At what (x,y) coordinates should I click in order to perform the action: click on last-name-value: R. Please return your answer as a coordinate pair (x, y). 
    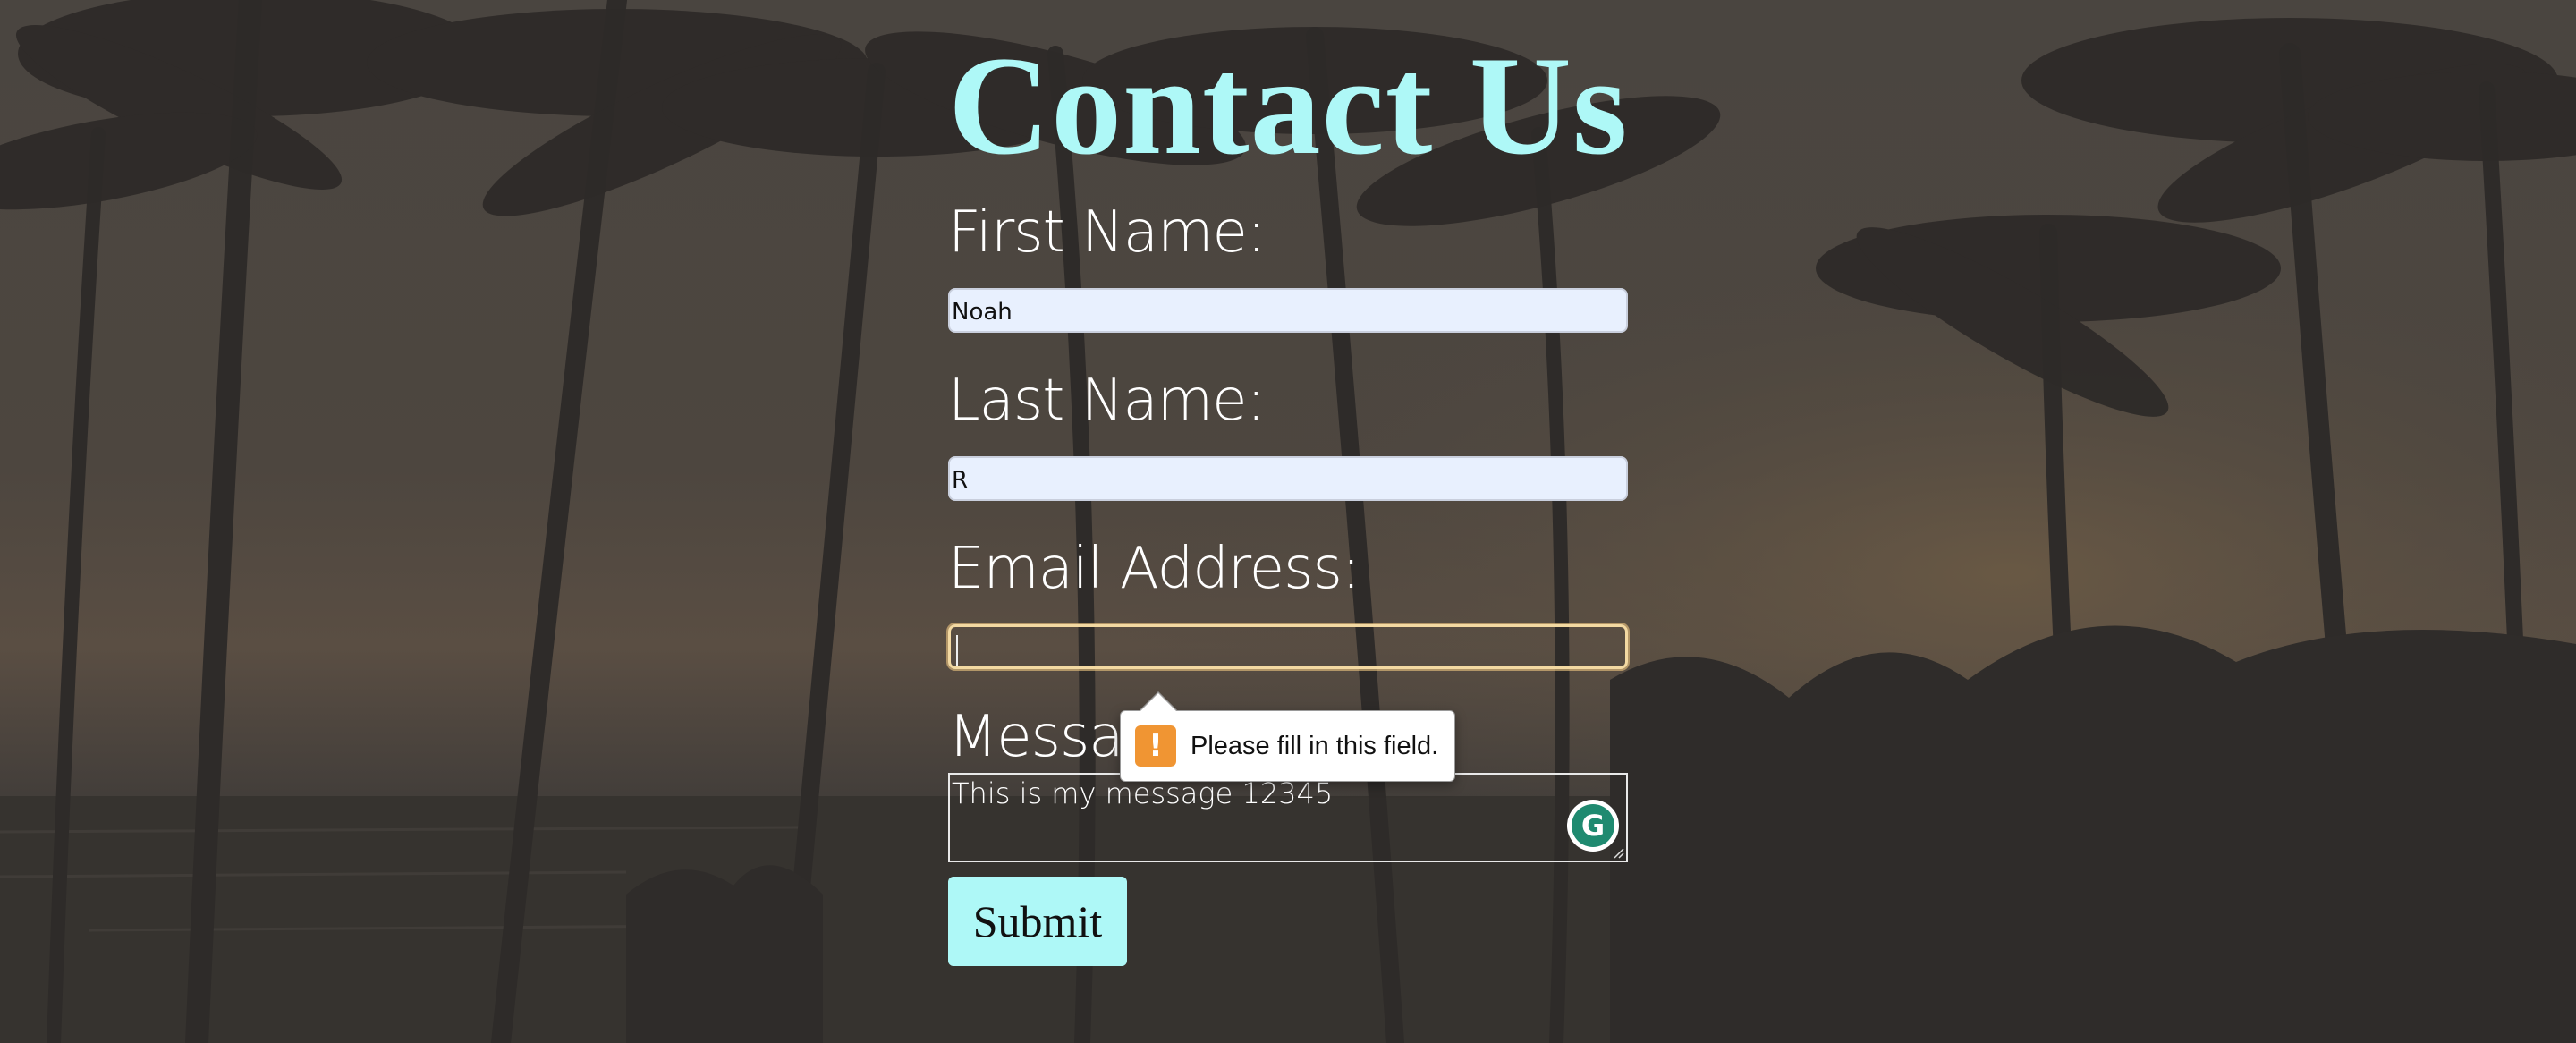
    Looking at the image, I should click on (960, 480).